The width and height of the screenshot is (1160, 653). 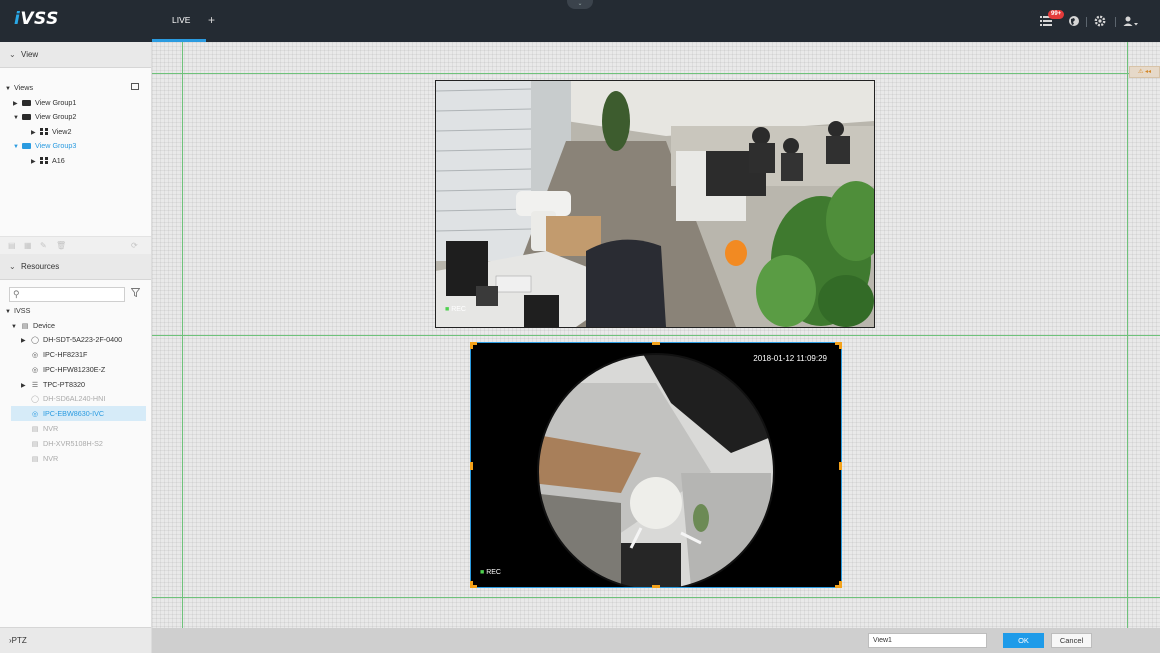 What do you see at coordinates (75, 55) in the screenshot?
I see `view-section-header: ⌄ View` at bounding box center [75, 55].